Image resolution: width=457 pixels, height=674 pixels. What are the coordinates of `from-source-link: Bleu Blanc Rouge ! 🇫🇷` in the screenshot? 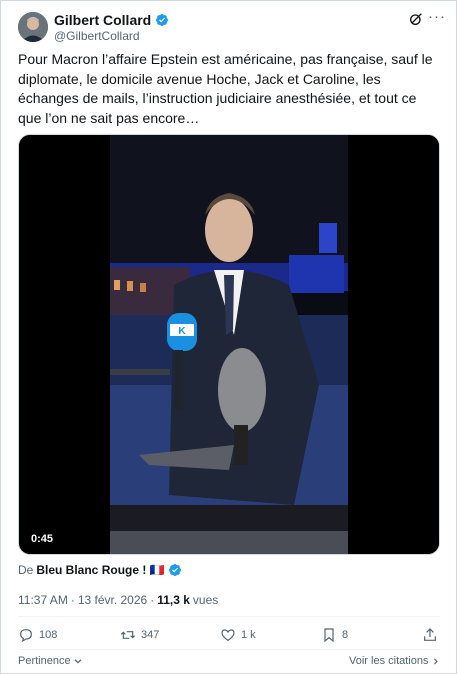 It's located at (100, 570).